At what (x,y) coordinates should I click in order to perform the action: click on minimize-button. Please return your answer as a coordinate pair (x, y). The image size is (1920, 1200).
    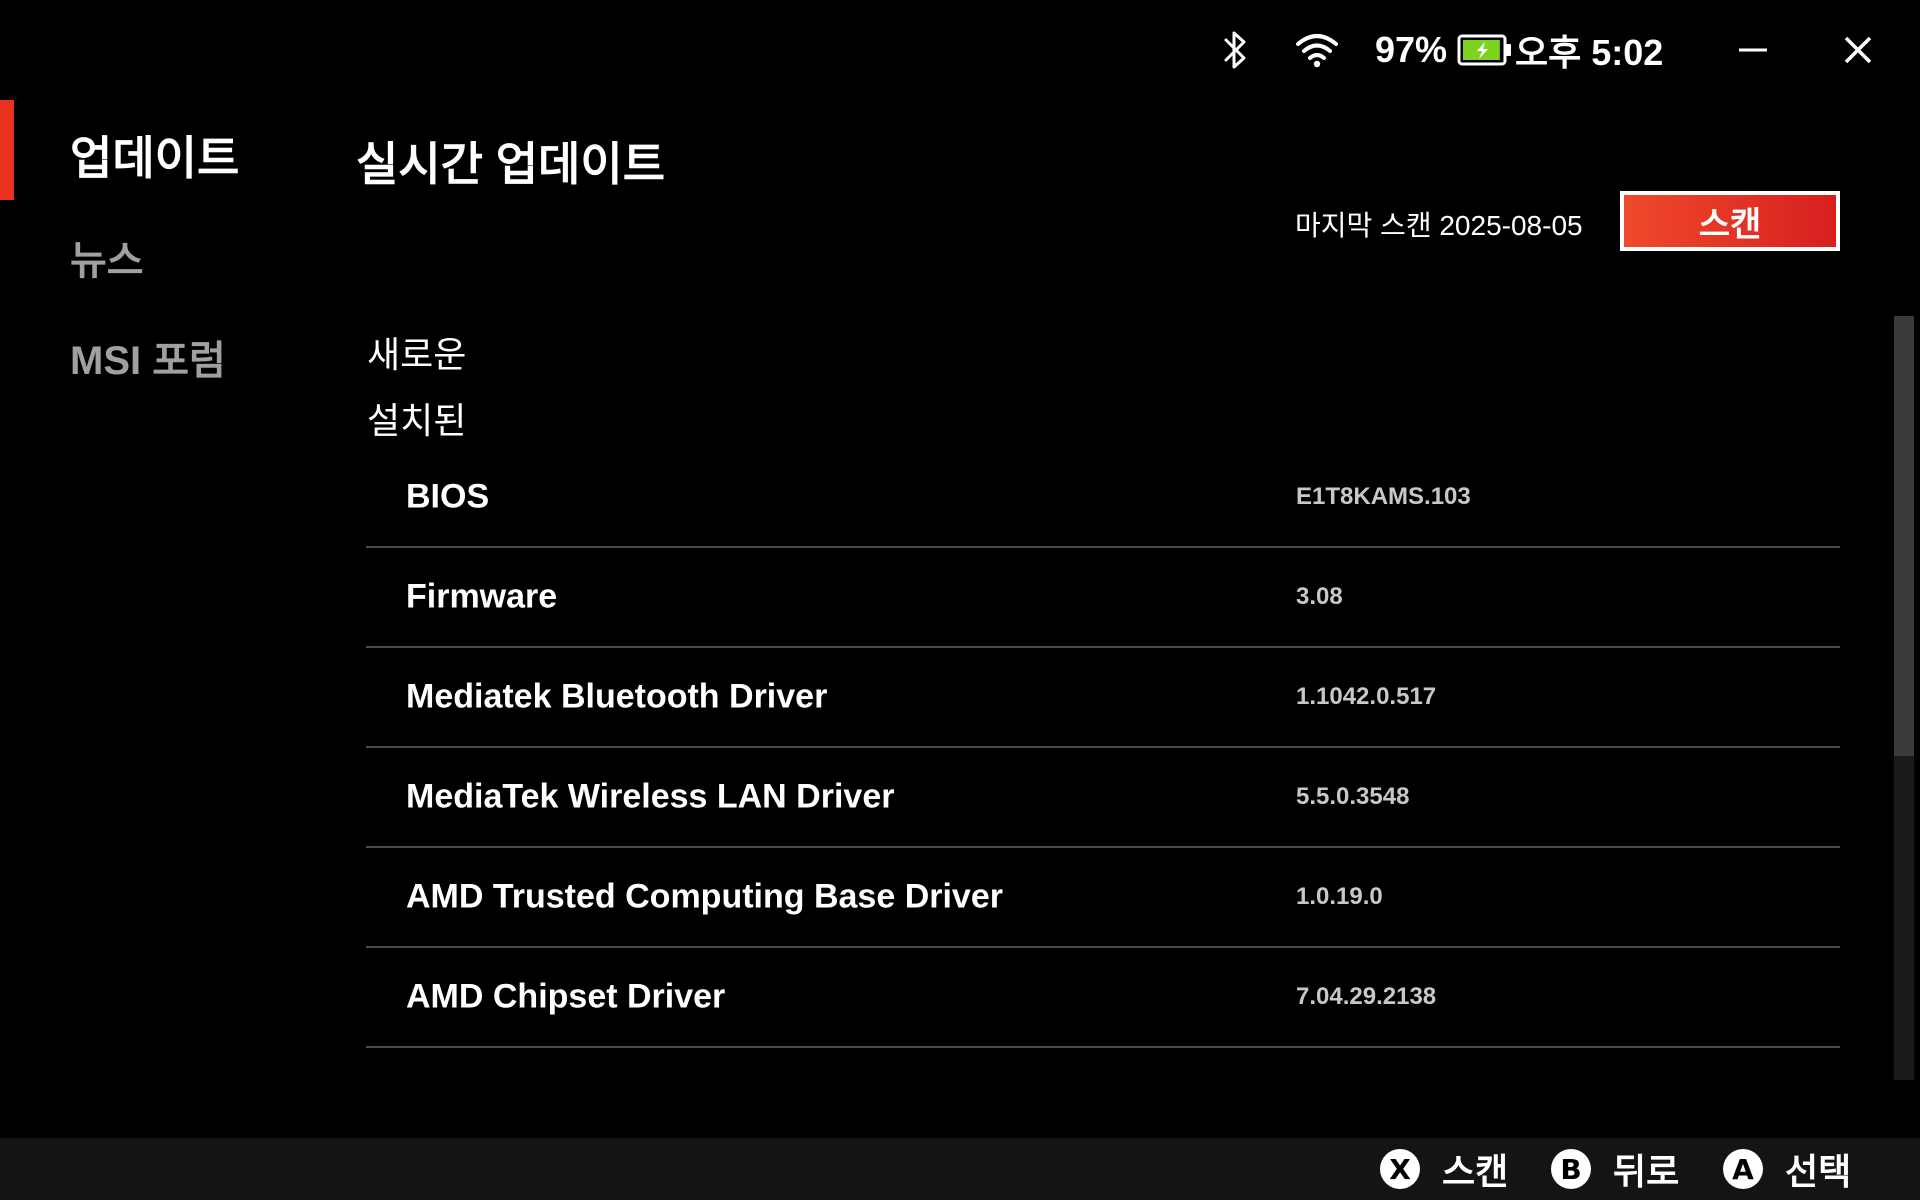
    Looking at the image, I should click on (1753, 50).